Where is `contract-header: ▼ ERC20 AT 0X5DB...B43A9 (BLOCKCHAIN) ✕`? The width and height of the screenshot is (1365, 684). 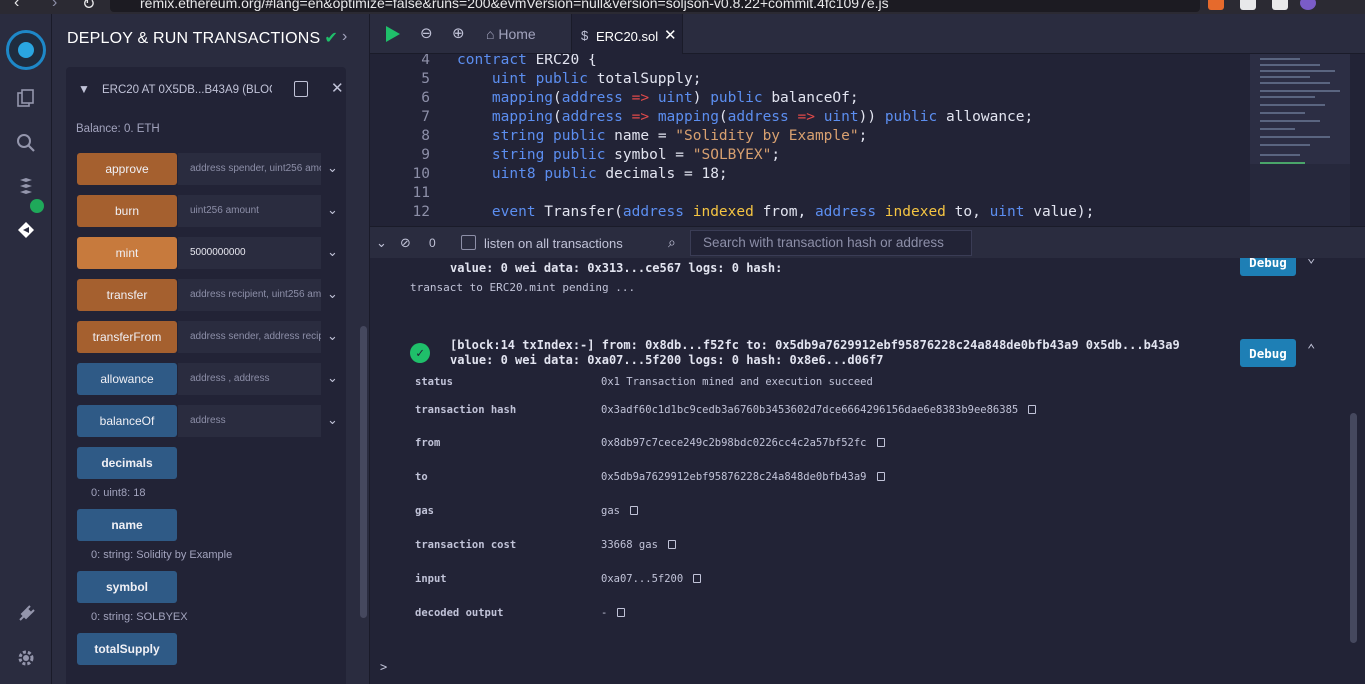 contract-header: ▼ ERC20 AT 0X5DB...B43A9 (BLOCKCHAIN) ✕ is located at coordinates (206, 90).